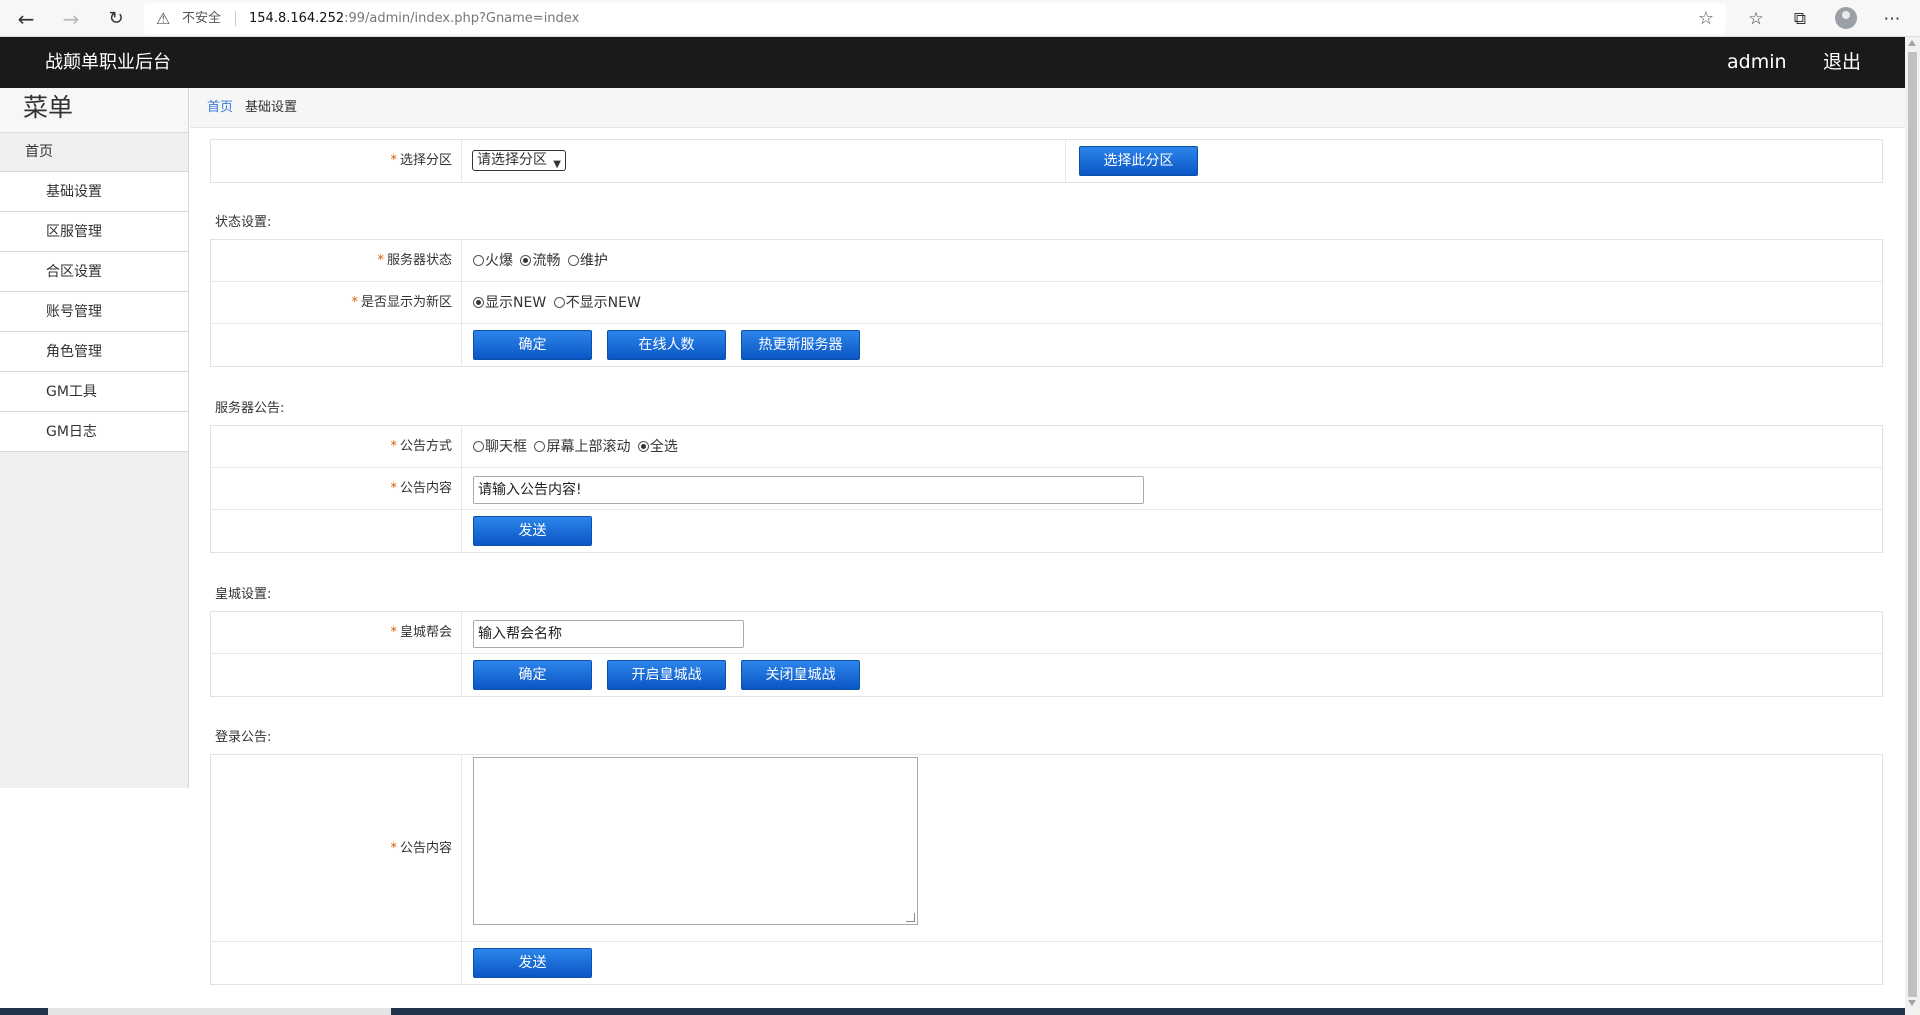 The width and height of the screenshot is (1920, 1015). I want to click on chevron-down-icon: ▼, so click(557, 164).